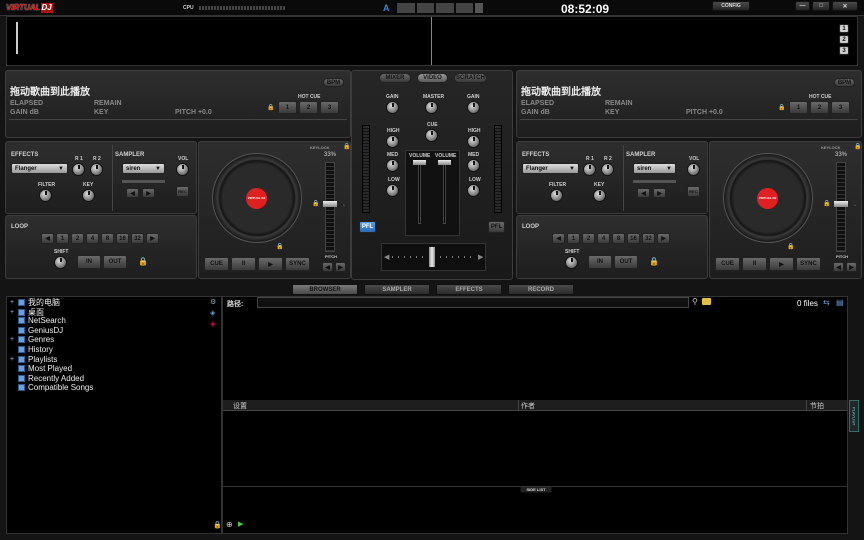 This screenshot has width=864, height=540. I want to click on deck-1-hotcue-1: 1, so click(798, 107).